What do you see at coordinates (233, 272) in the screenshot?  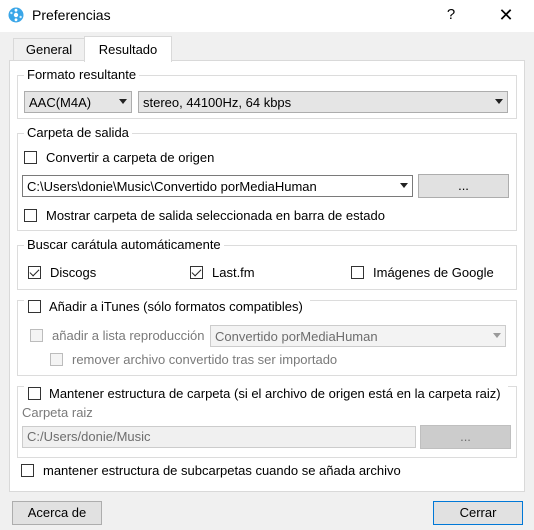 I see `lastfm-label: Last.fm` at bounding box center [233, 272].